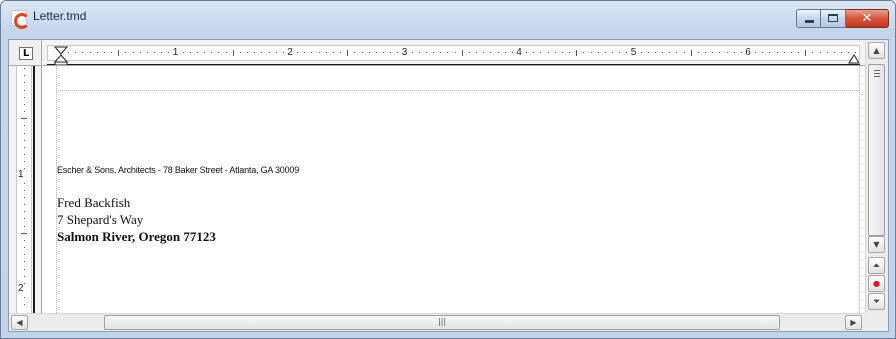  Describe the element at coordinates (876, 50) in the screenshot. I see `scroll-up-button: ▲` at that location.